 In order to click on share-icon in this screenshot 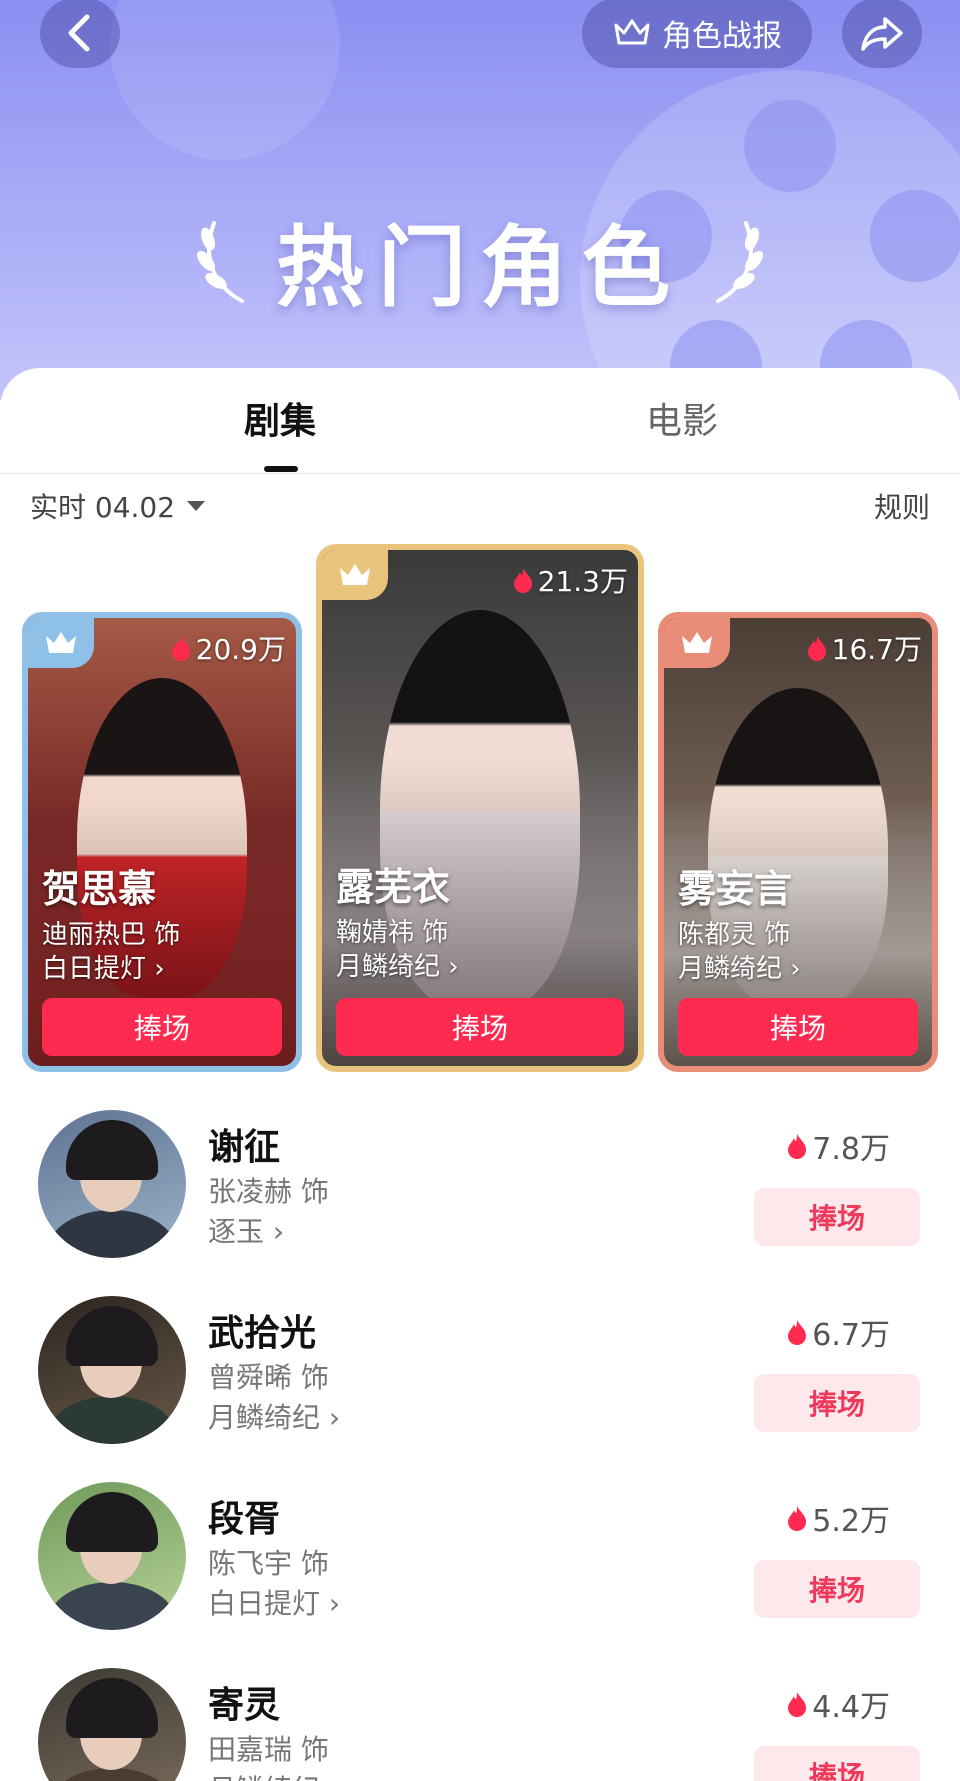, I will do `click(882, 34)`.